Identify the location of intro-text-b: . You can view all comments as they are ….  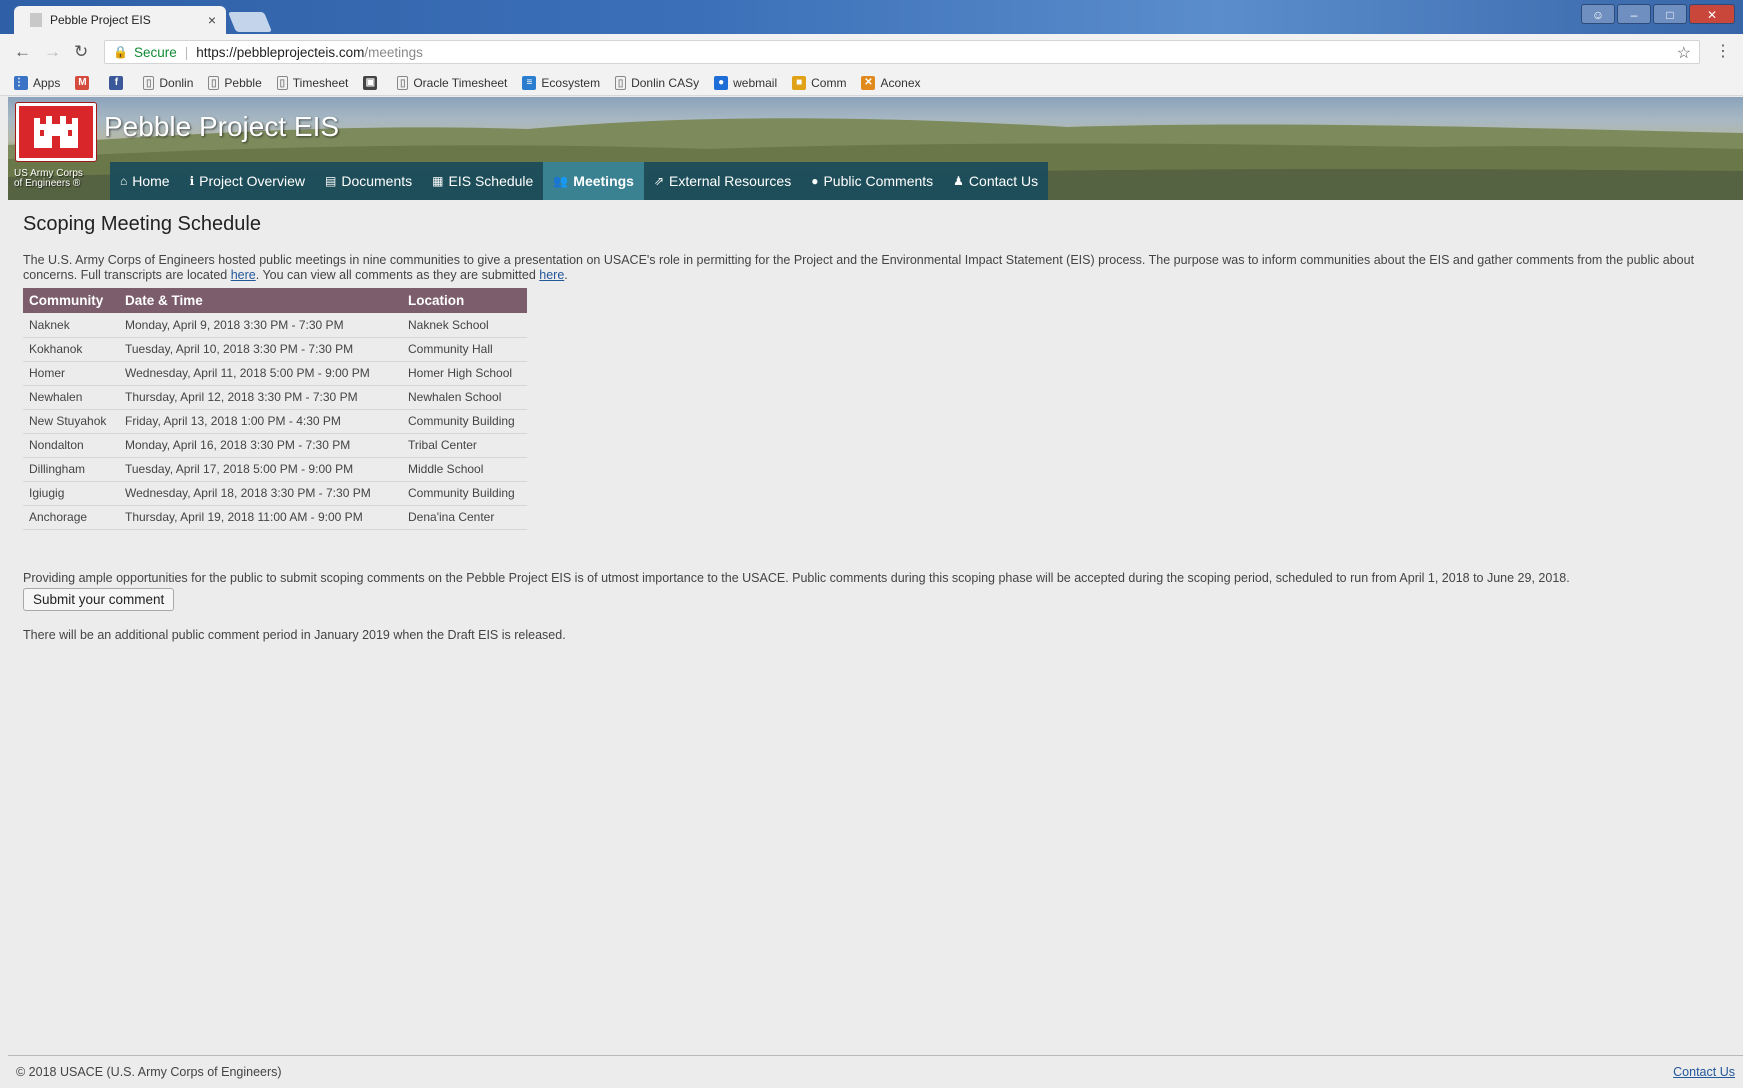
(397, 275).